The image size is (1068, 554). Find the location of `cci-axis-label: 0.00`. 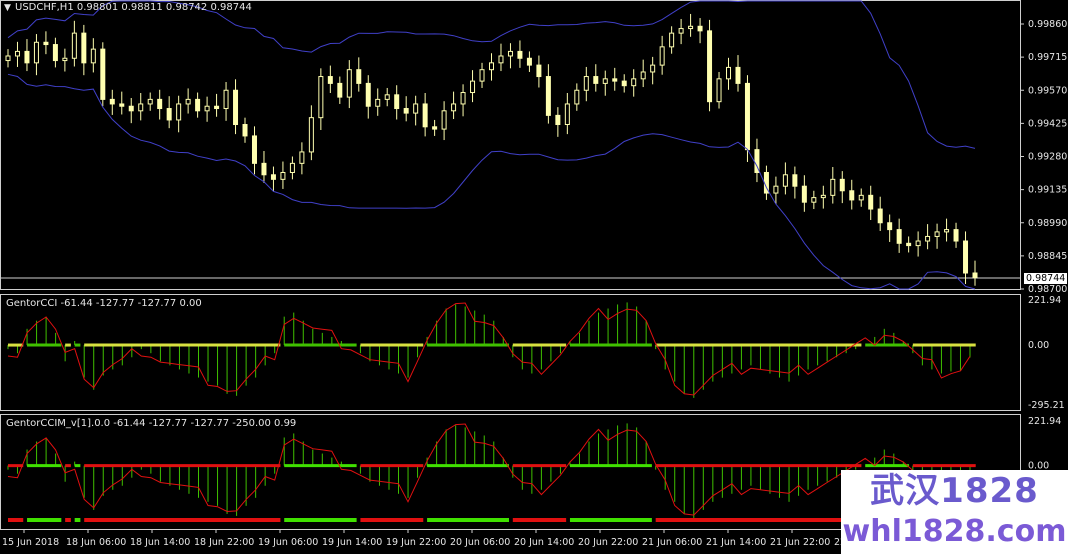

cci-axis-label: 0.00 is located at coordinates (1038, 345).